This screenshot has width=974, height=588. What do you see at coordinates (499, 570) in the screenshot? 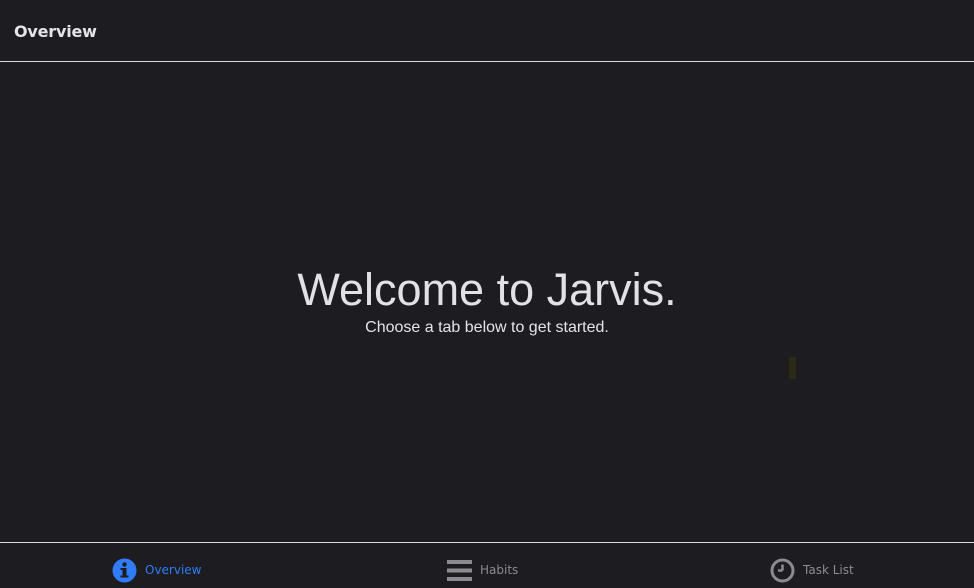
I see `tab-habits-label: Habits` at bounding box center [499, 570].